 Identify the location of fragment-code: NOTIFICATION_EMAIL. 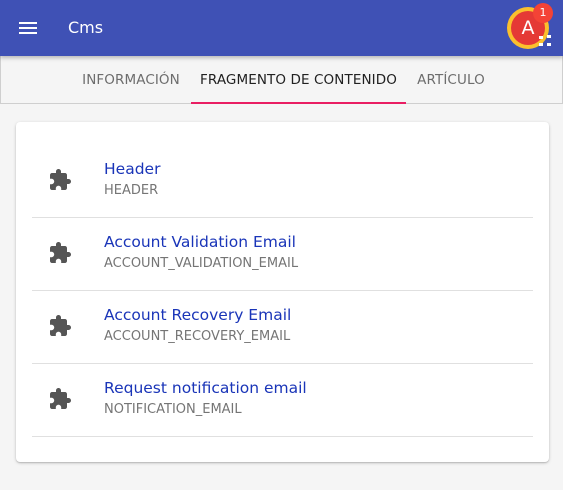
(173, 409).